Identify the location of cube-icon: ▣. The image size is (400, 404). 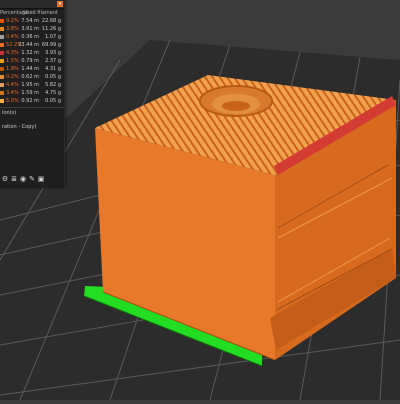
(41, 179).